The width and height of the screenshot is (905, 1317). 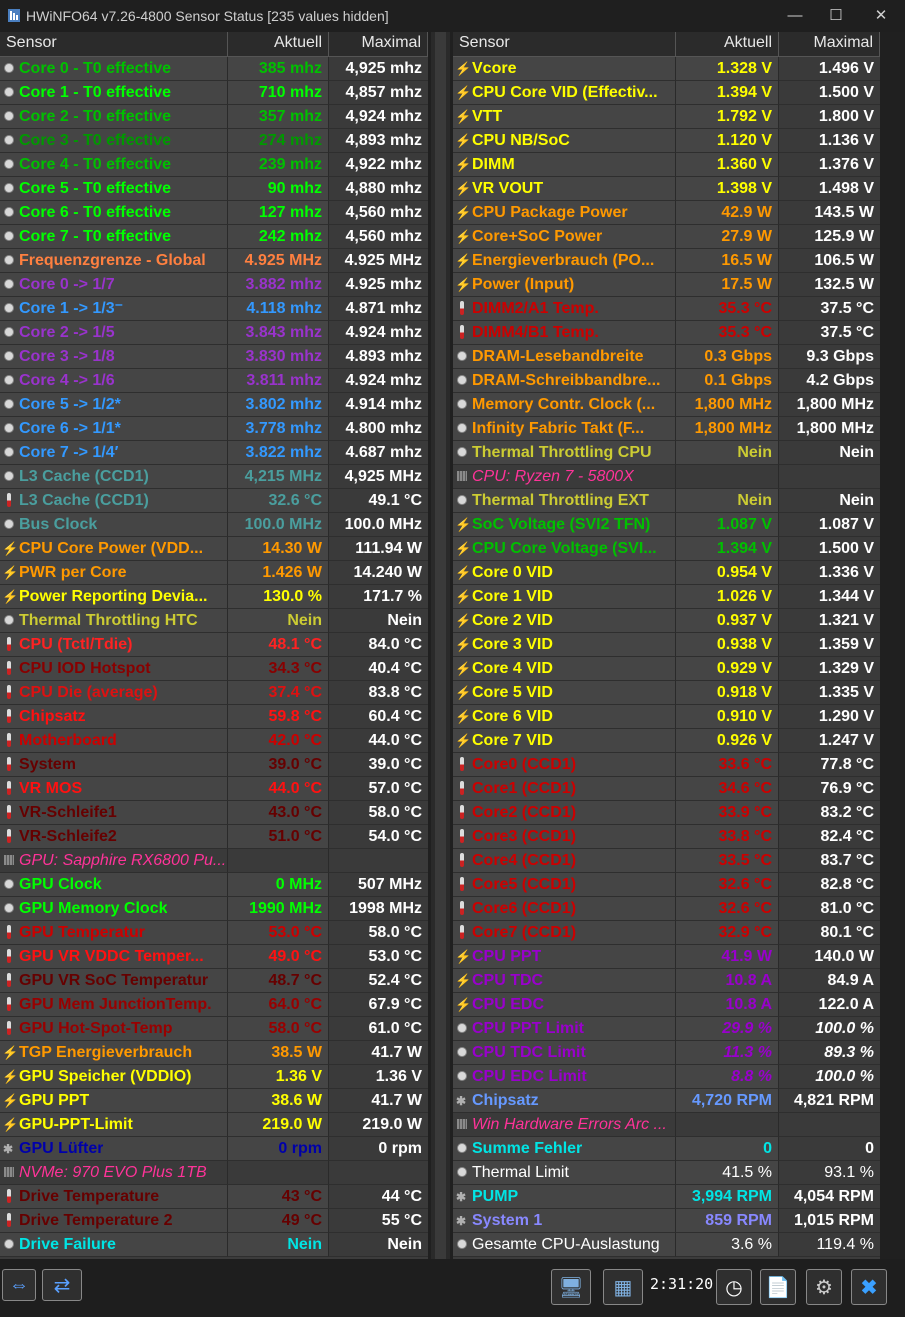 What do you see at coordinates (214, 957) in the screenshot?
I see `sensor-row: GPU VR VDDC Temper... 49.0 °C 53.0 °C` at bounding box center [214, 957].